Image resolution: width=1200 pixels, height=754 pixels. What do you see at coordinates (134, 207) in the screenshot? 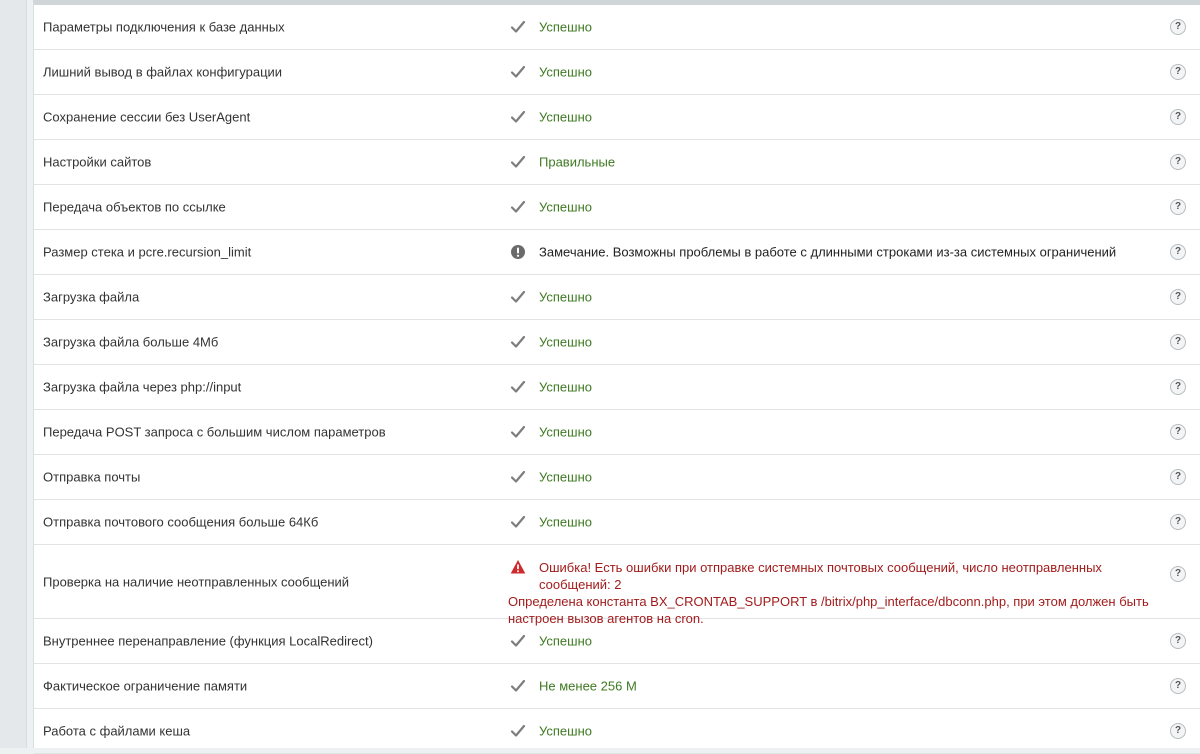
I see `check-name: Передача объектов по ссылке` at bounding box center [134, 207].